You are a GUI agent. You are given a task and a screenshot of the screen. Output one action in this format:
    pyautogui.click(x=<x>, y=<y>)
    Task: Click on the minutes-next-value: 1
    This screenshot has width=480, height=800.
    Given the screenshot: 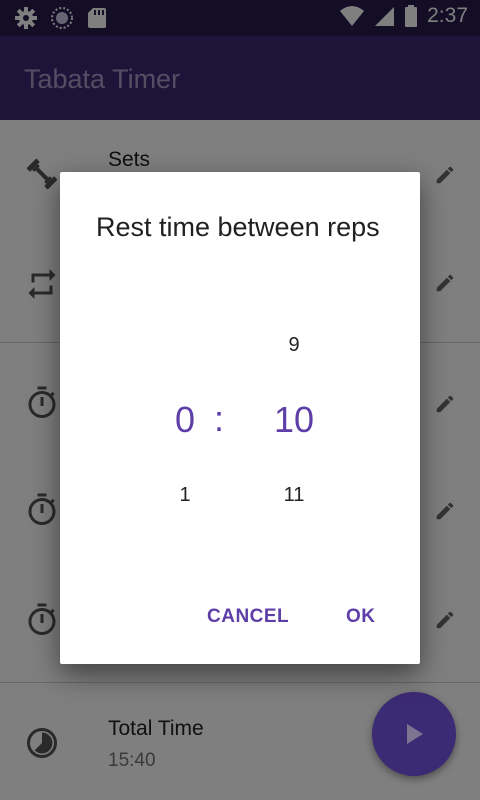 What is the action you would take?
    pyautogui.click(x=185, y=495)
    